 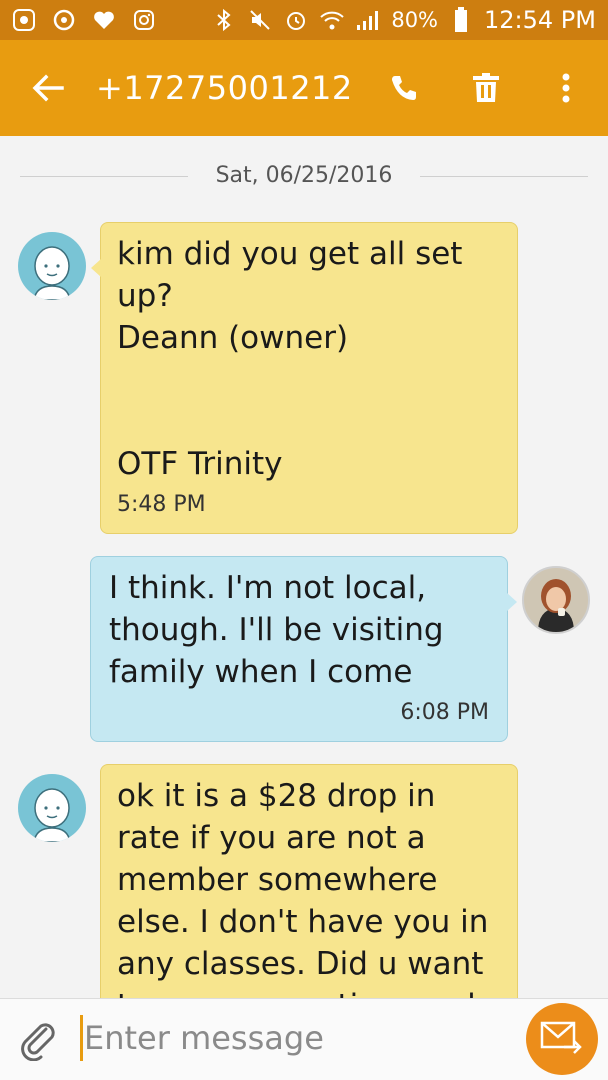 What do you see at coordinates (260, 20) in the screenshot?
I see `mute-icon` at bounding box center [260, 20].